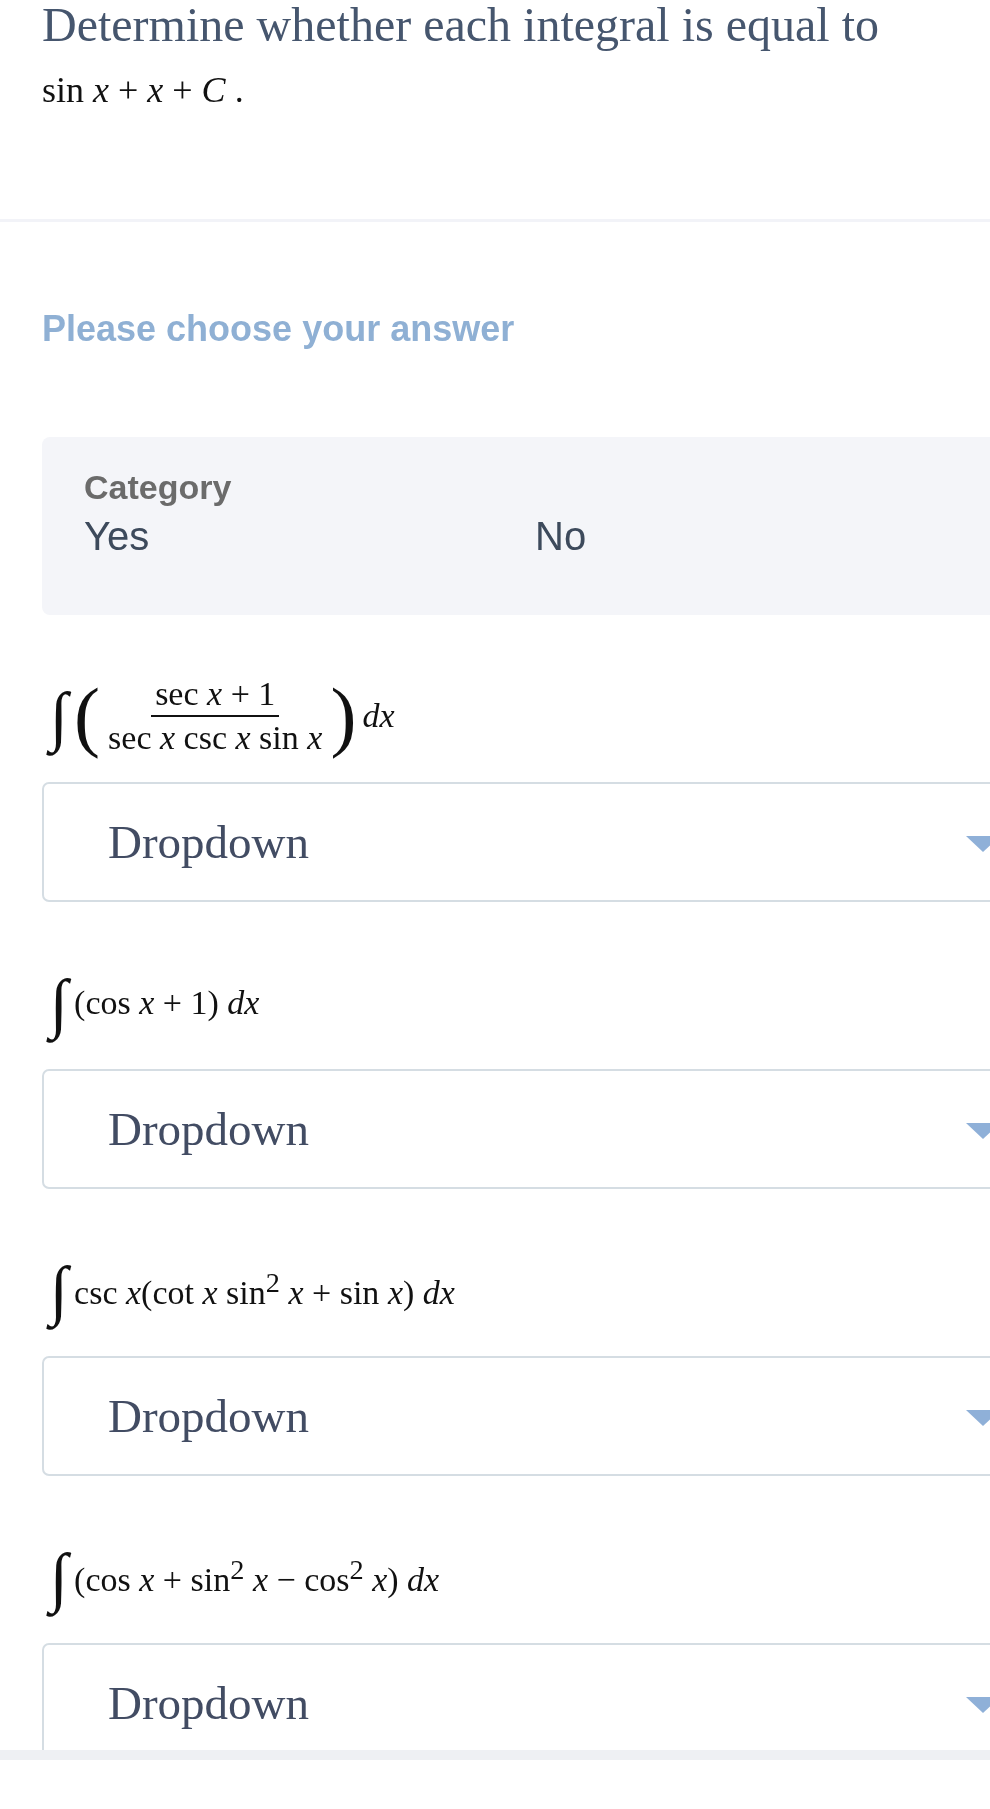 The height and width of the screenshot is (1809, 990). I want to click on category-label: Category, so click(158, 487).